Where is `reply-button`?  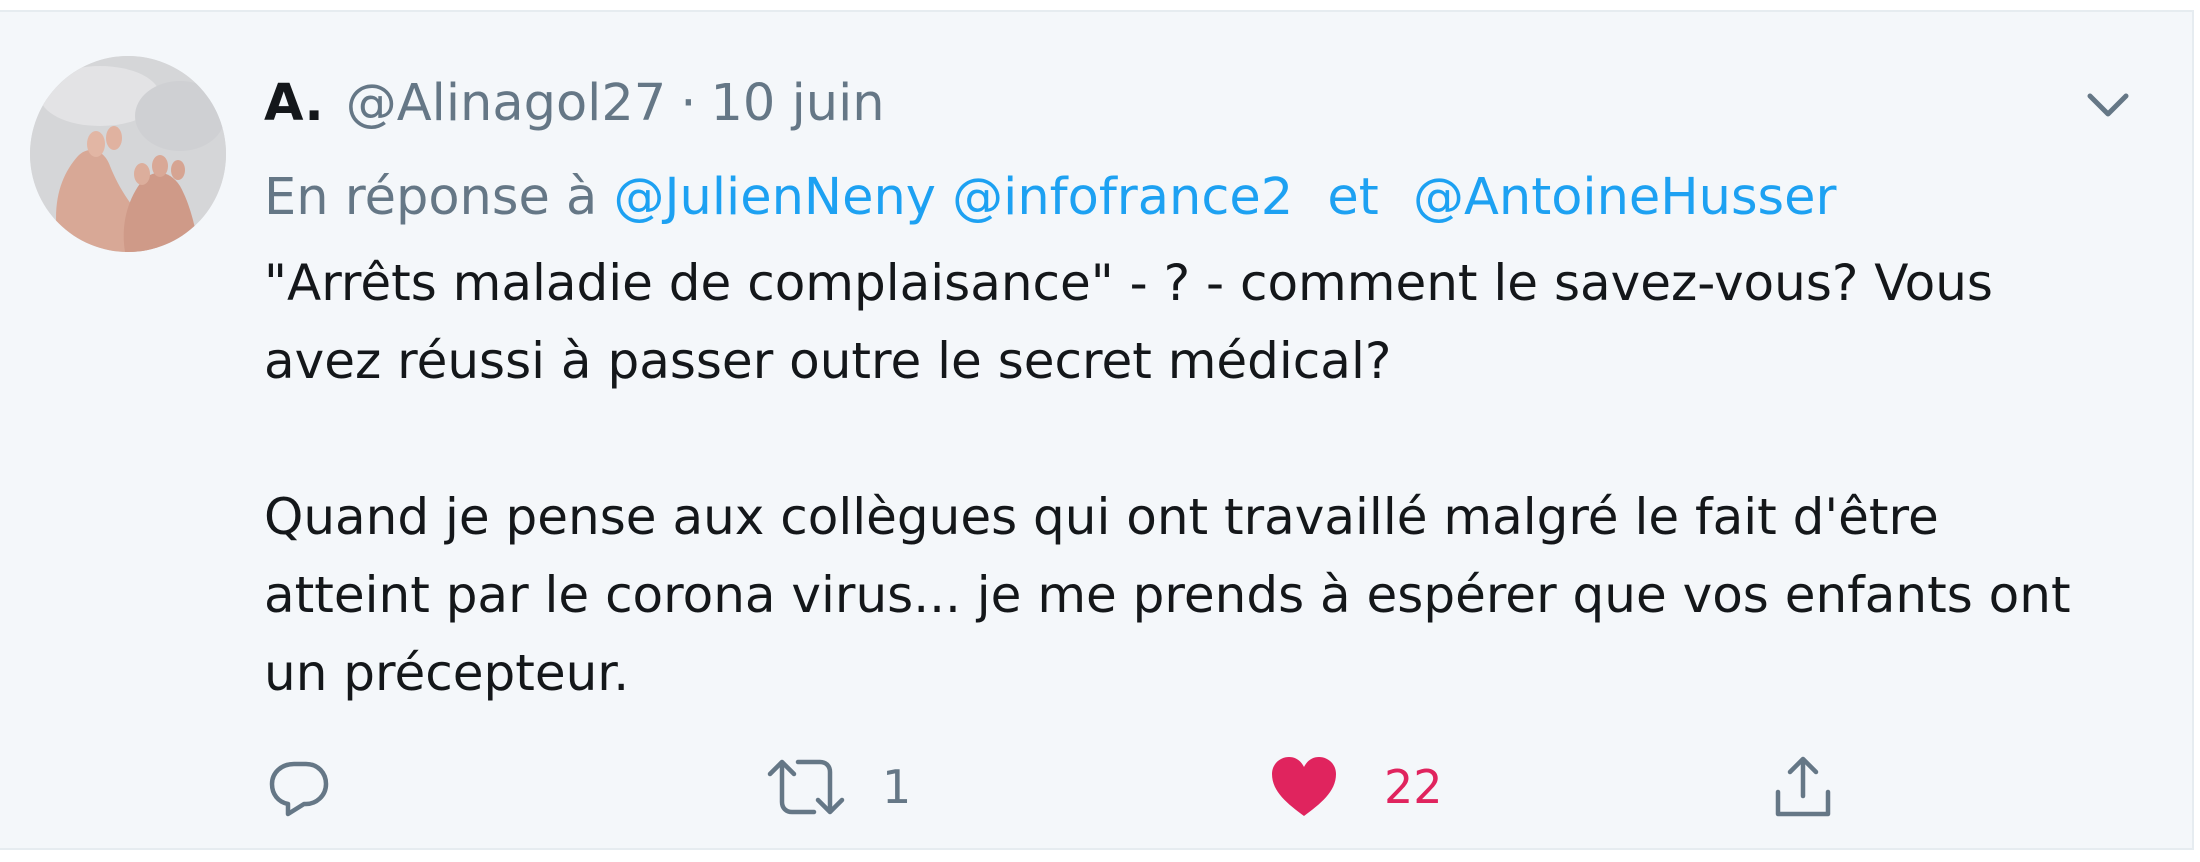 reply-button is located at coordinates (299, 787).